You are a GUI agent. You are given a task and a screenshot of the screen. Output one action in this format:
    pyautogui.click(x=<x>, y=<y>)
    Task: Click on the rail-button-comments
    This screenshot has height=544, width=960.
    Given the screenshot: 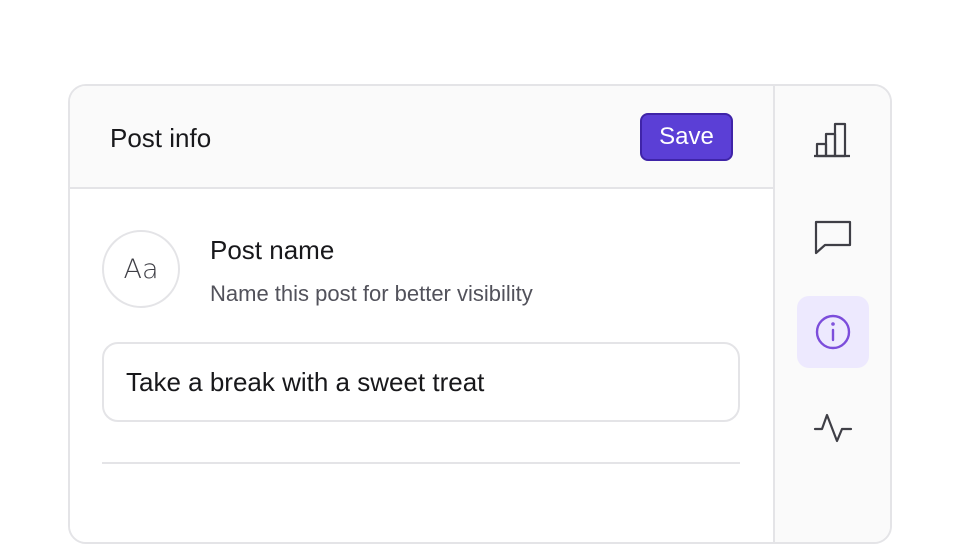 What is the action you would take?
    pyautogui.click(x=833, y=238)
    